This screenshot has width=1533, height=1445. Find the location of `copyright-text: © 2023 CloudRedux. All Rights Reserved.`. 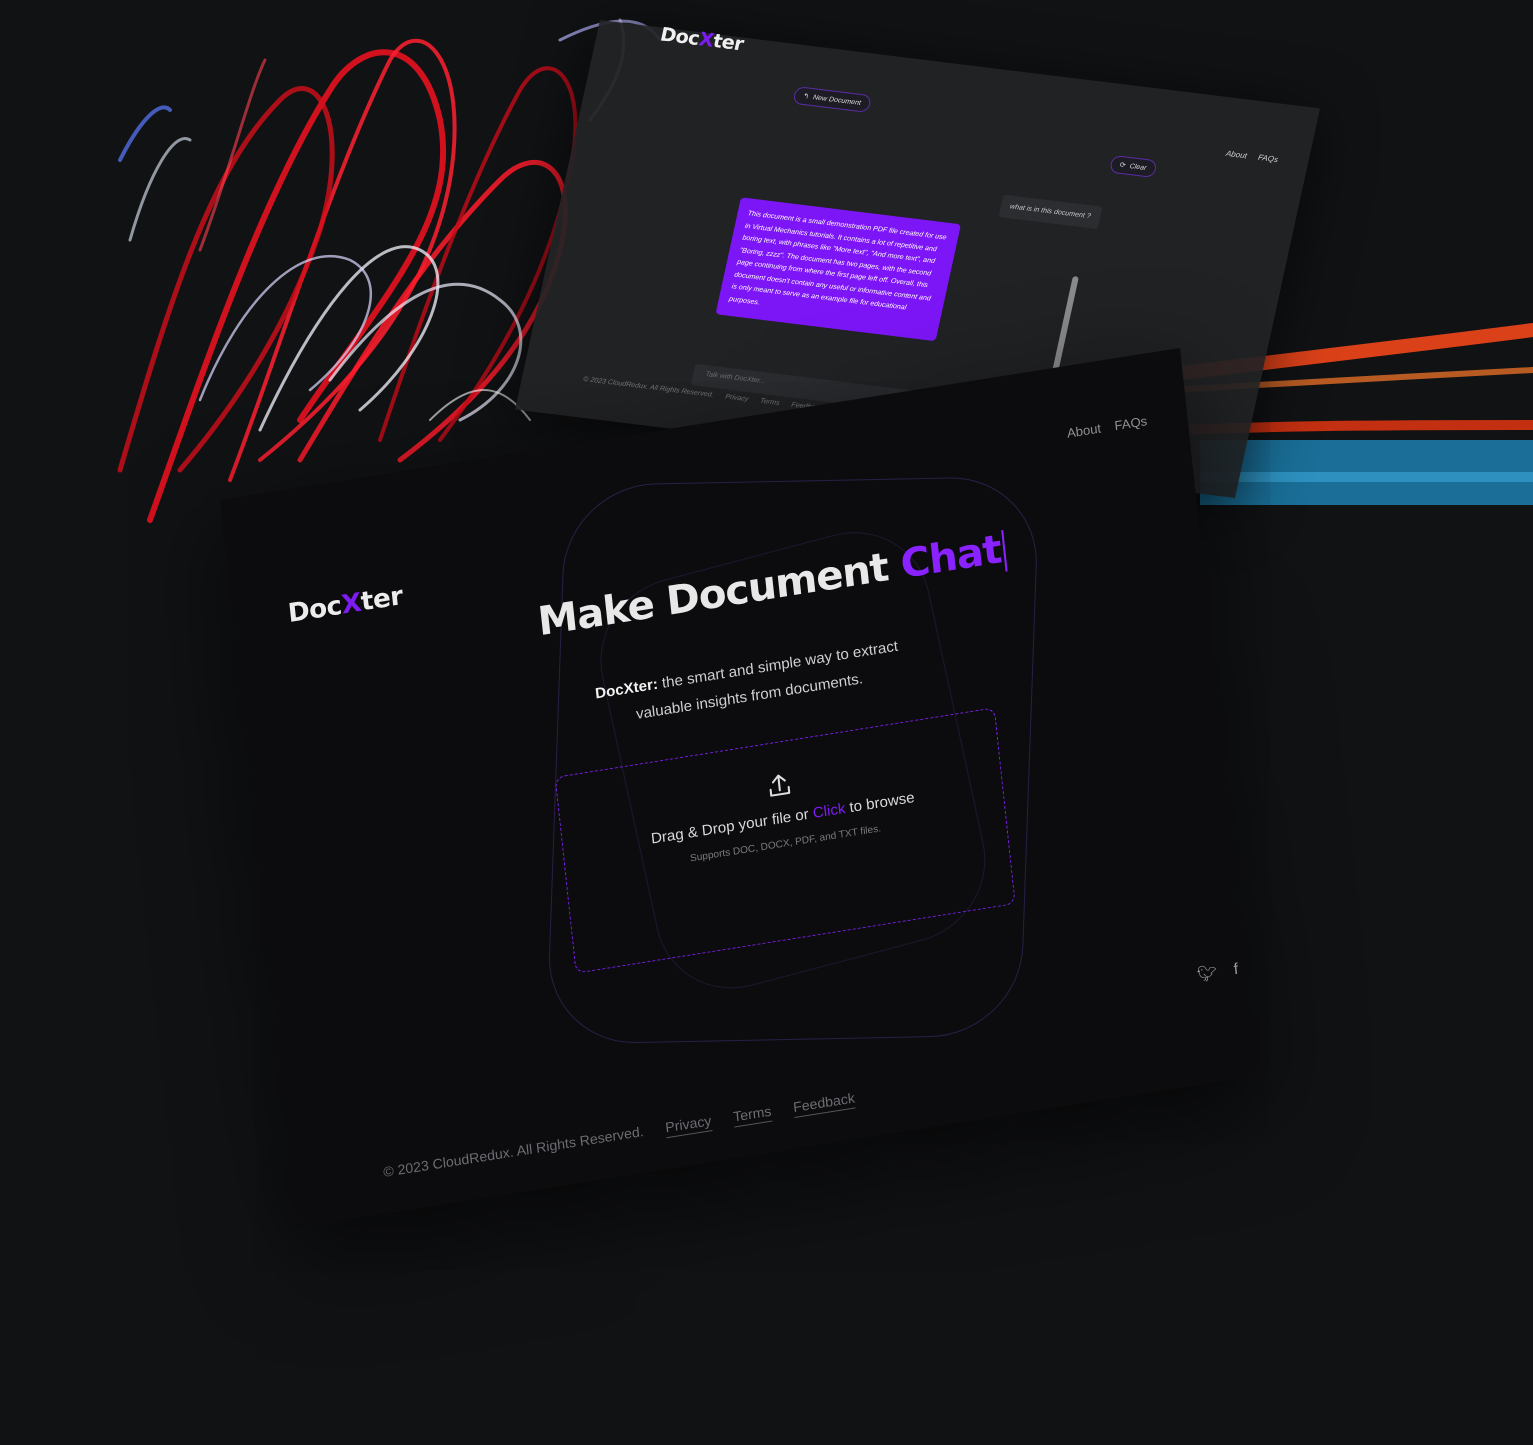

copyright-text: © 2023 CloudRedux. All Rights Reserved. is located at coordinates (513, 1151).